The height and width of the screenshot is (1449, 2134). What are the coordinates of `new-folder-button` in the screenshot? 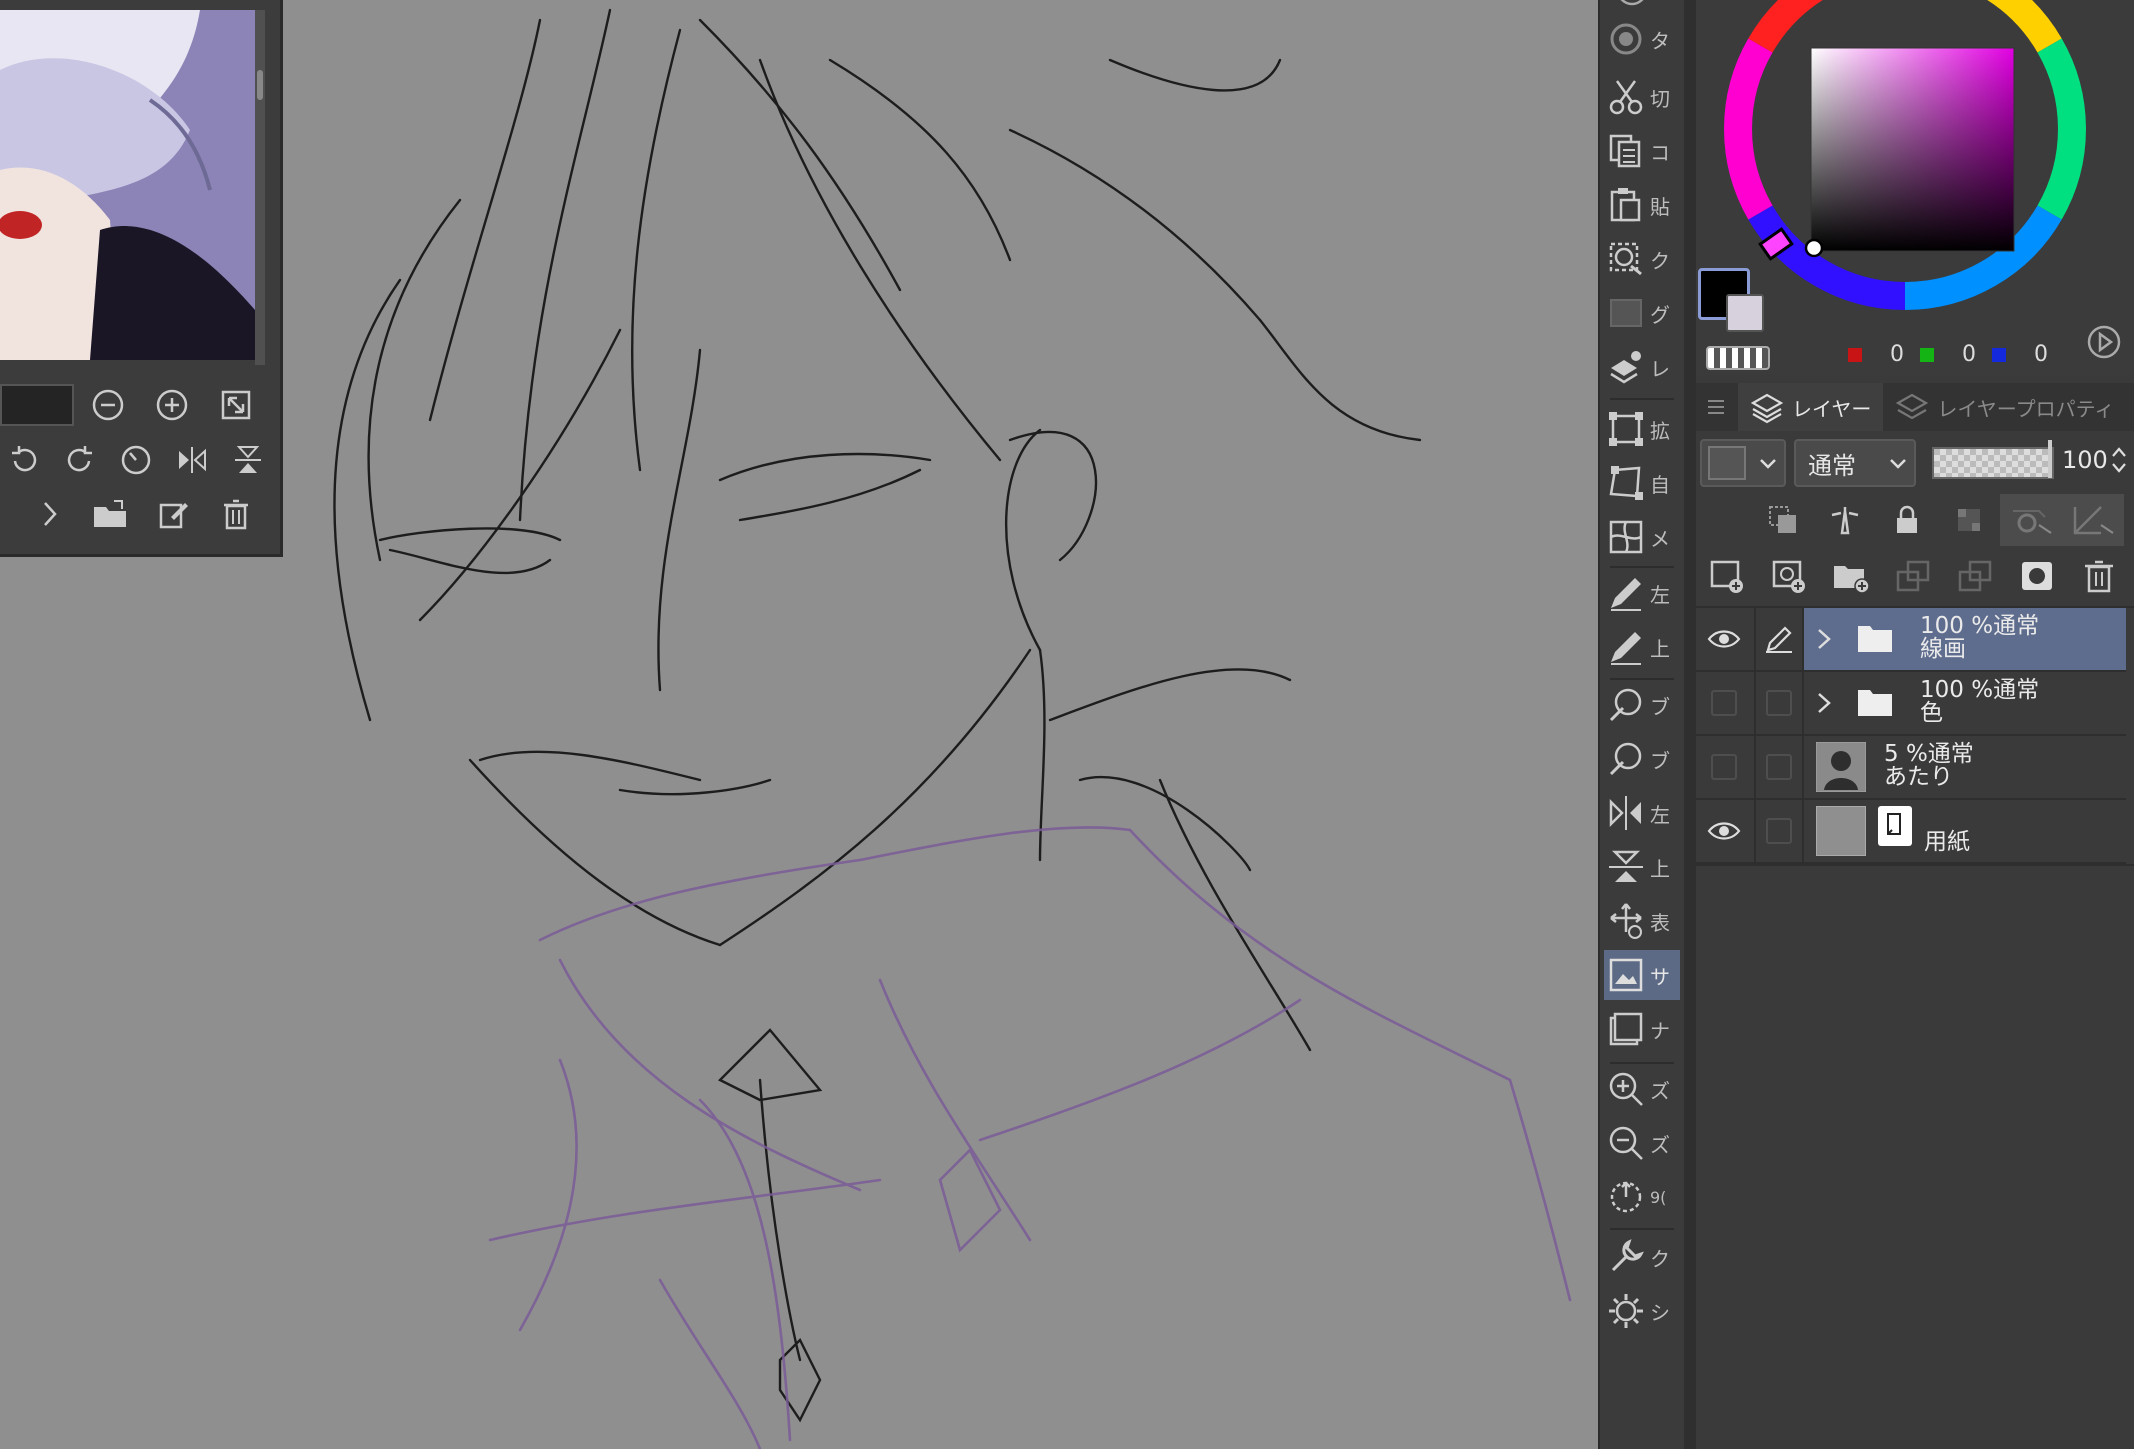 It's located at (1851, 576).